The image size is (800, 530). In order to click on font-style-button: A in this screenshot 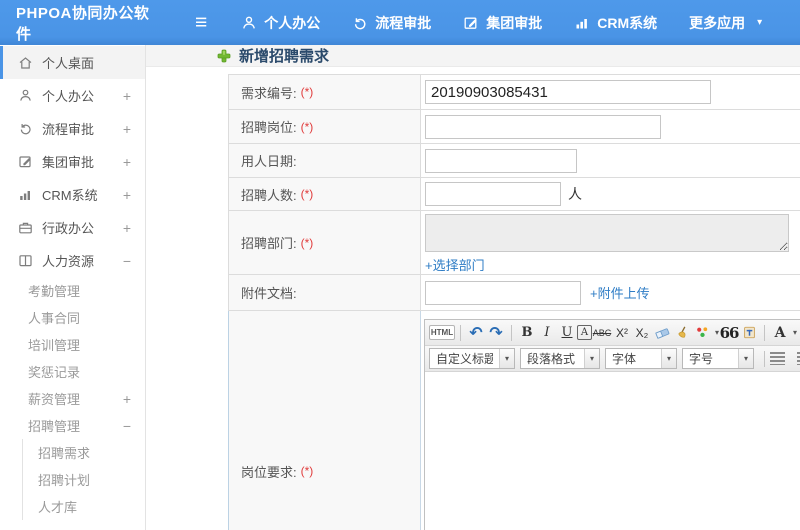, I will do `click(584, 332)`.